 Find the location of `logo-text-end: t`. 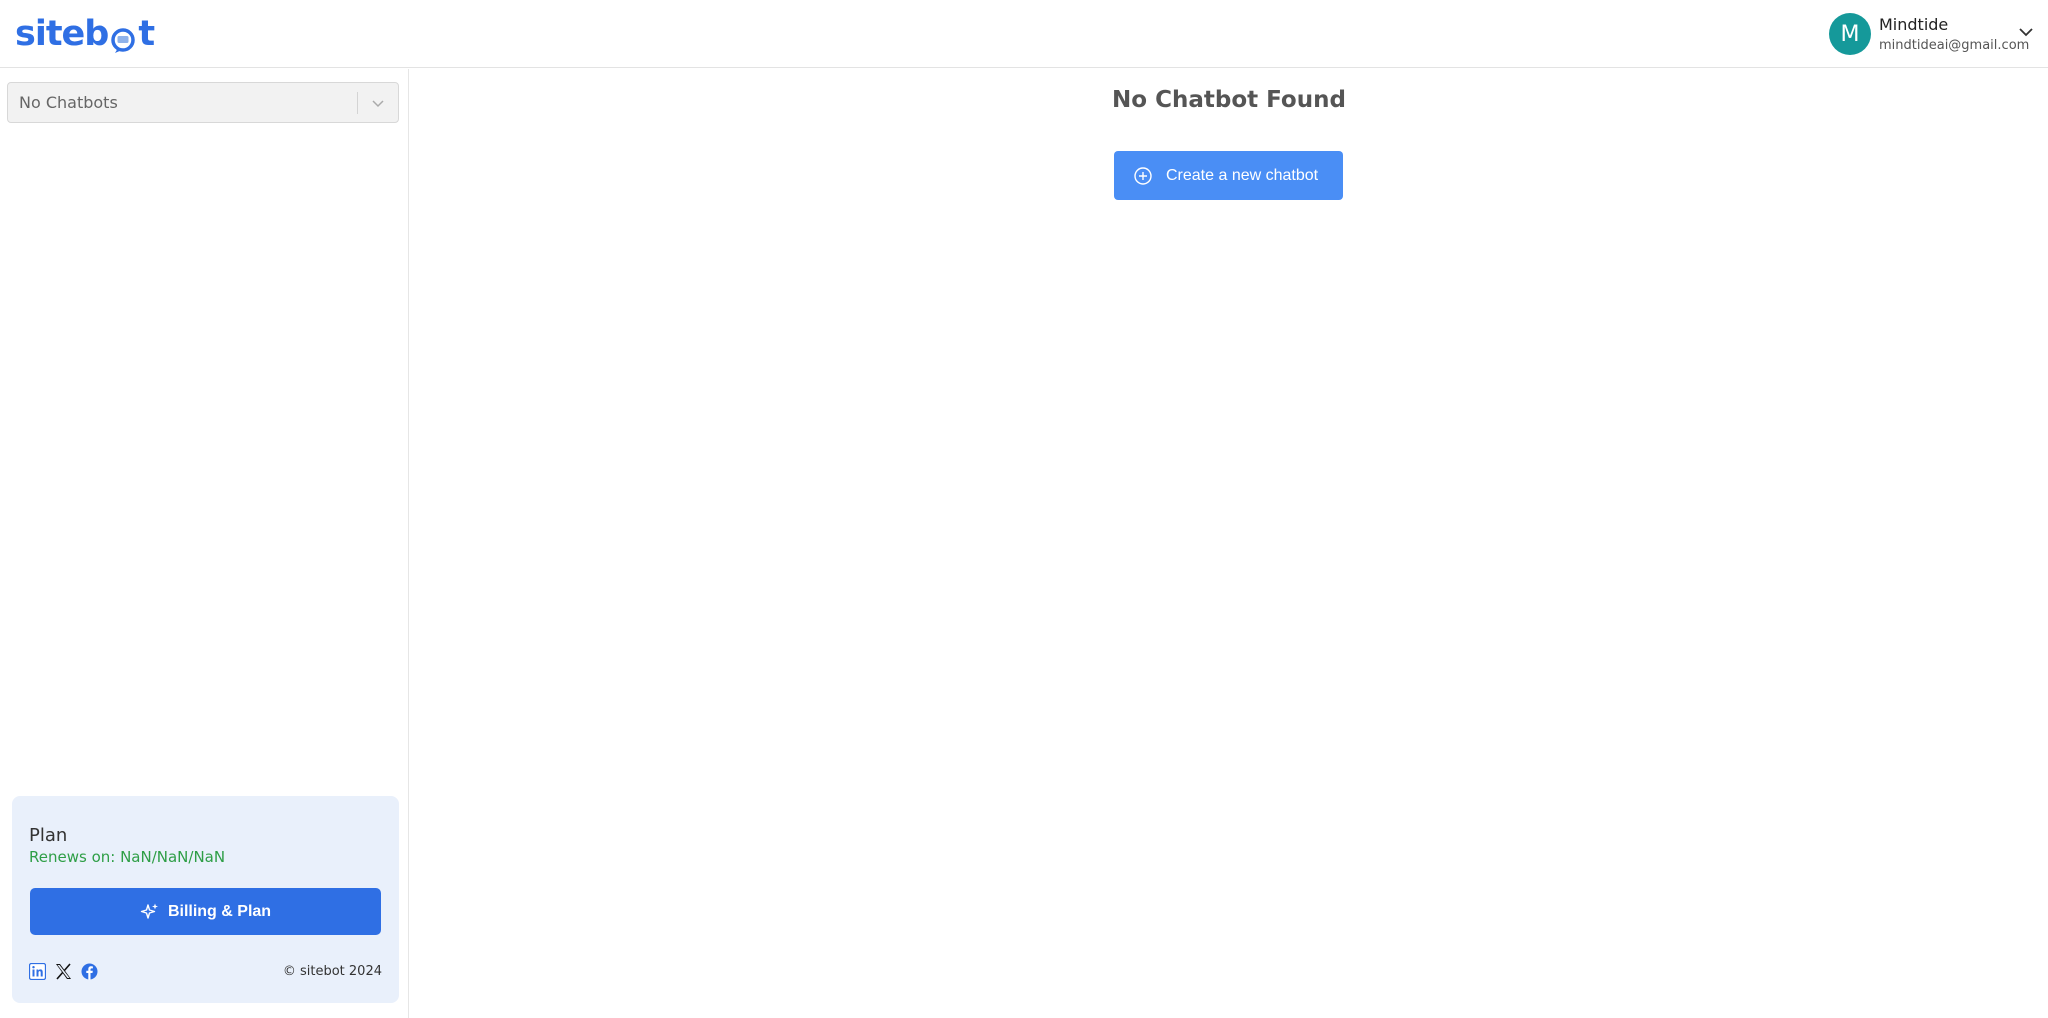

logo-text-end: t is located at coordinates (146, 34).